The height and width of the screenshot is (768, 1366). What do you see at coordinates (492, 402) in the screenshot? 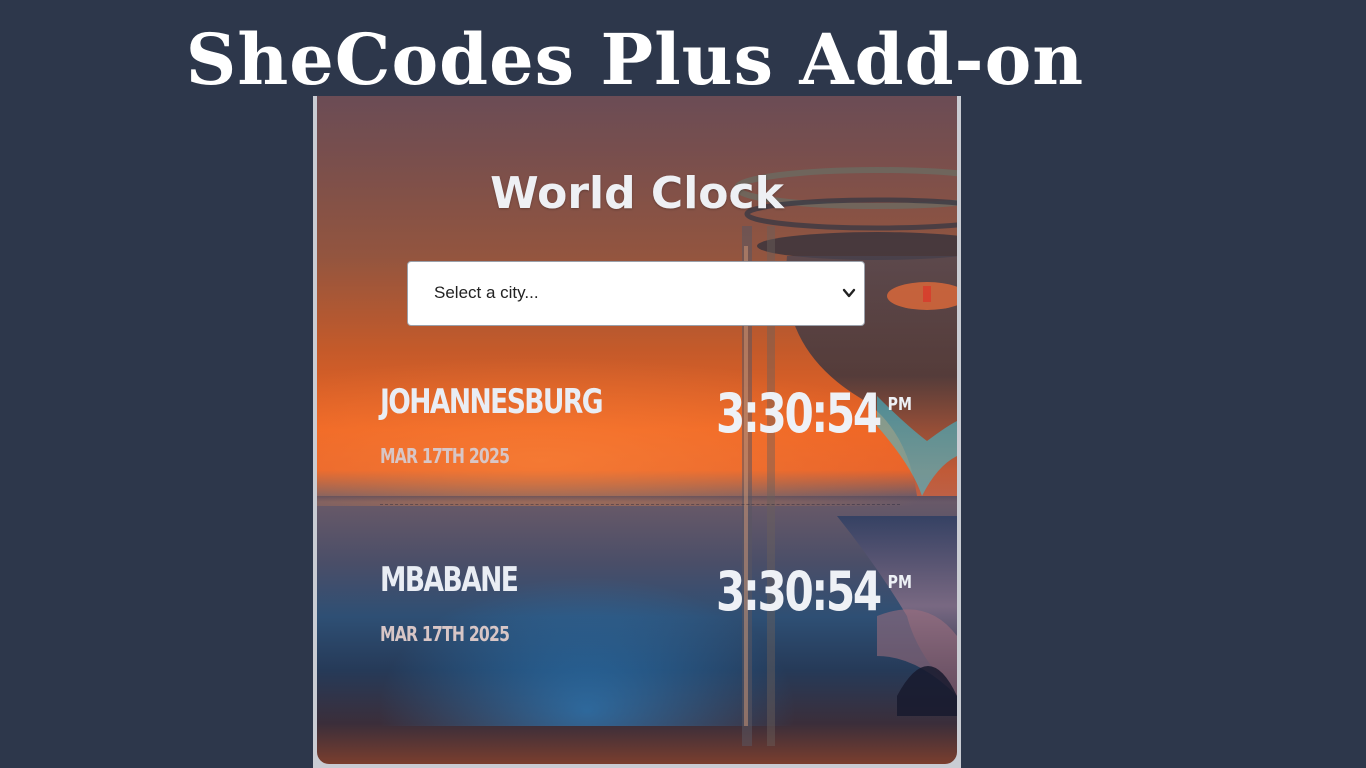
I see `city-name: JOHANNESBURG` at bounding box center [492, 402].